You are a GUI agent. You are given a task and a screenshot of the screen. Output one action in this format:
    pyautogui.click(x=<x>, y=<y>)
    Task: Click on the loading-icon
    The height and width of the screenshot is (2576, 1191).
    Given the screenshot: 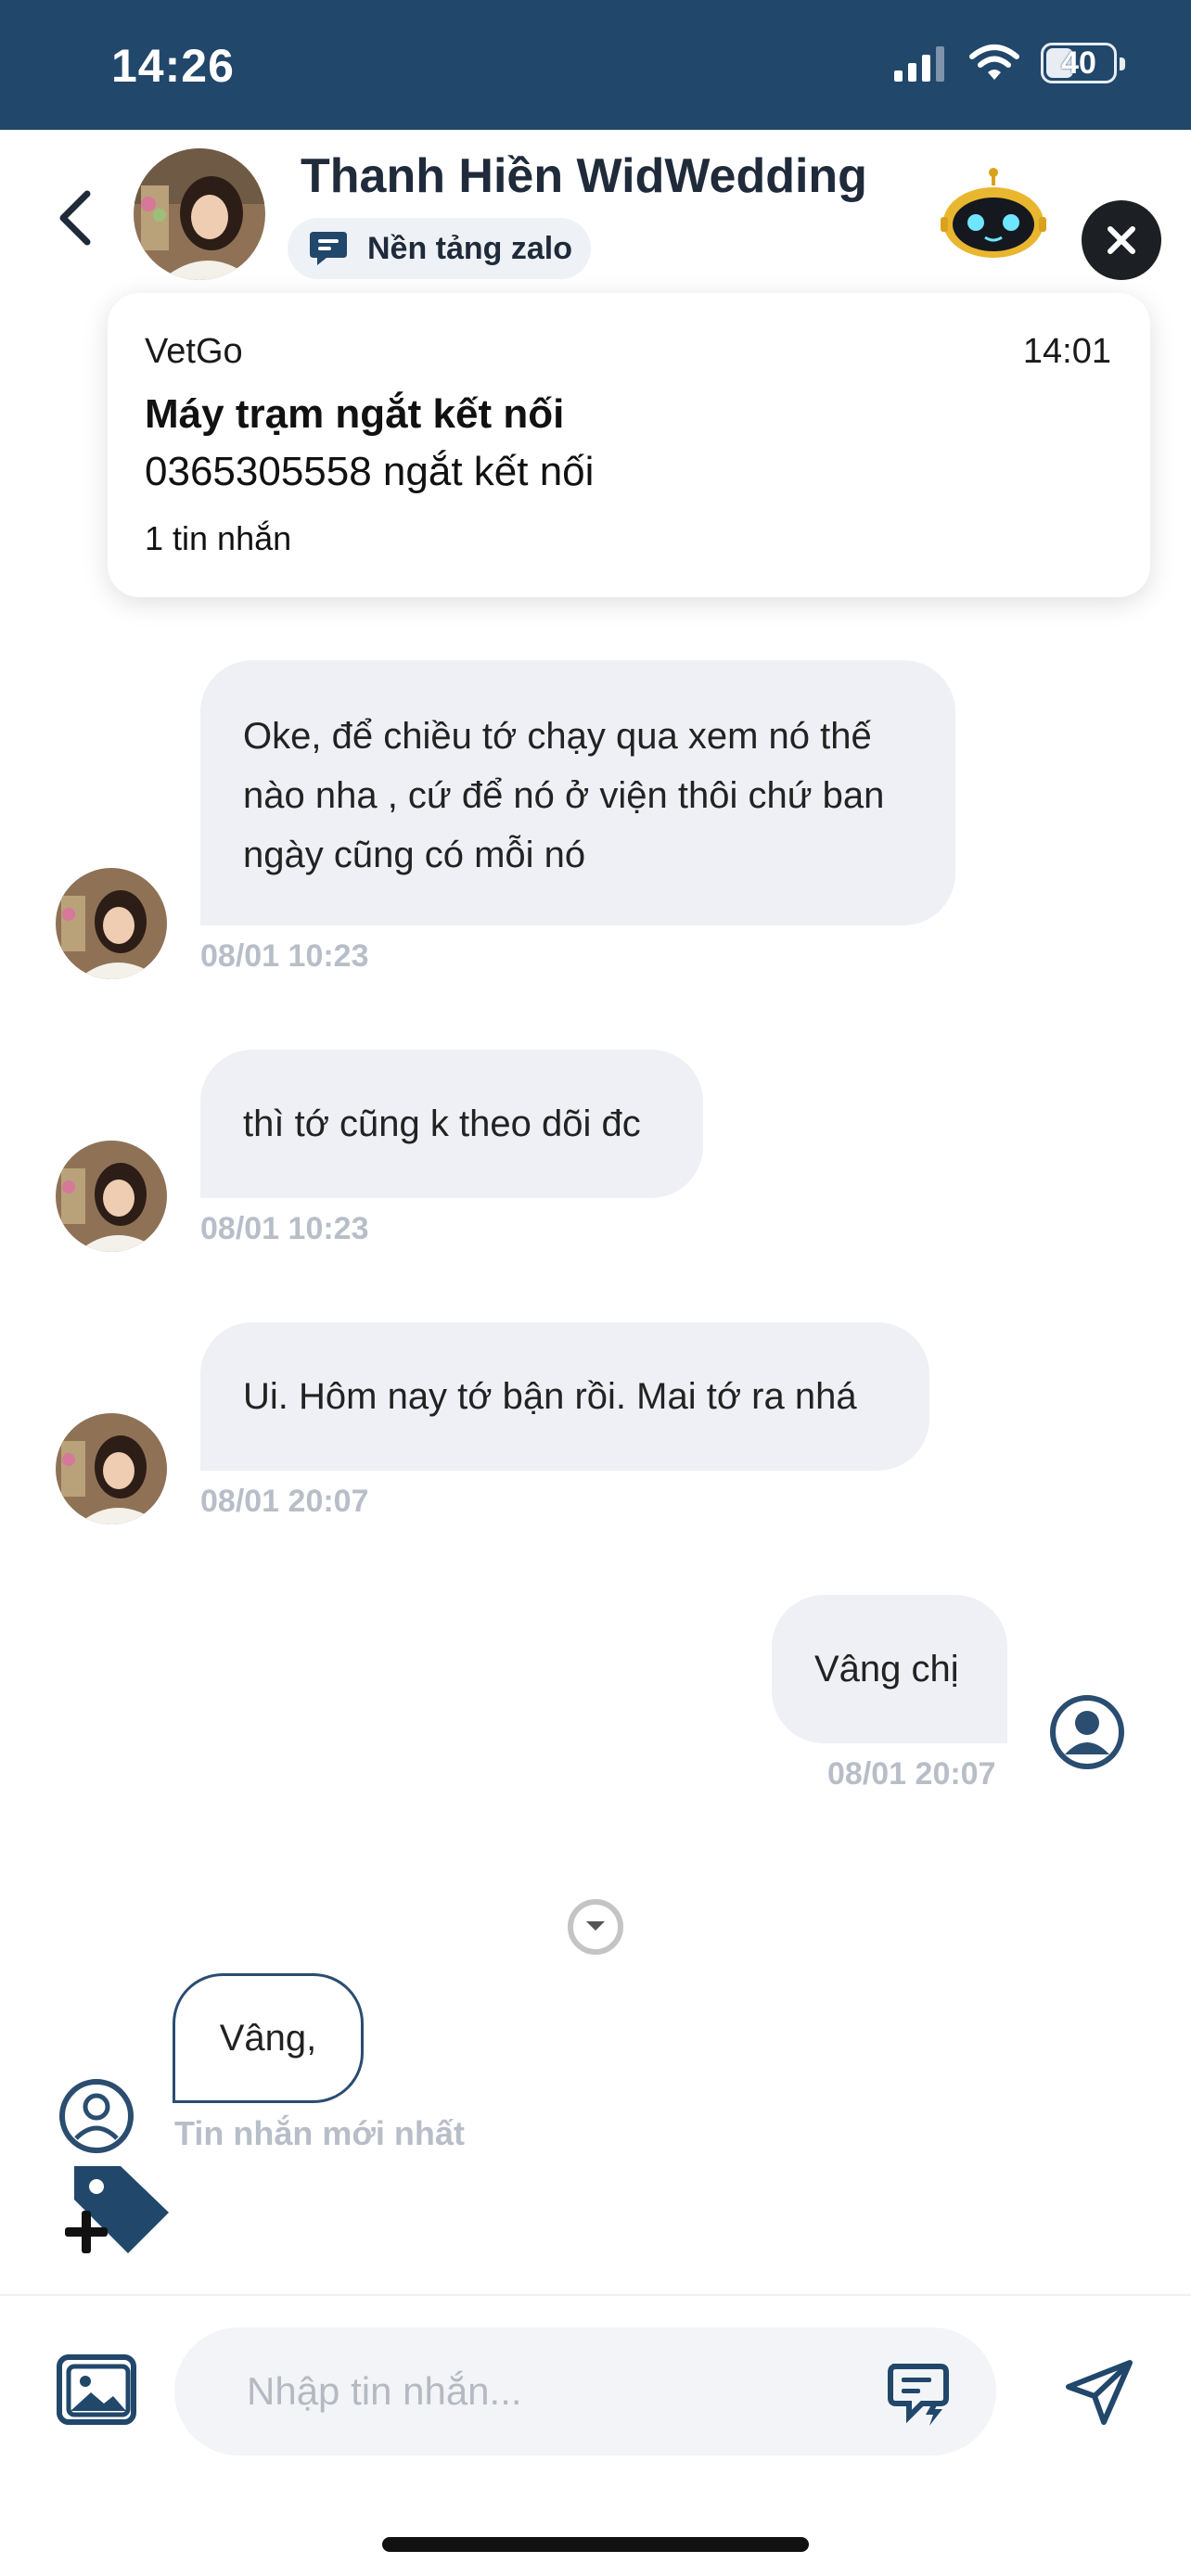 What is the action you would take?
    pyautogui.click(x=595, y=1927)
    